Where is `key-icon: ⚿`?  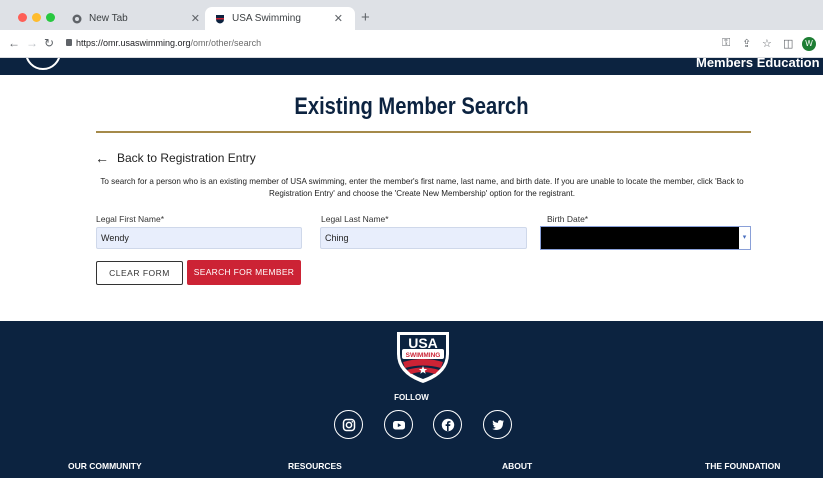 key-icon: ⚿ is located at coordinates (726, 43).